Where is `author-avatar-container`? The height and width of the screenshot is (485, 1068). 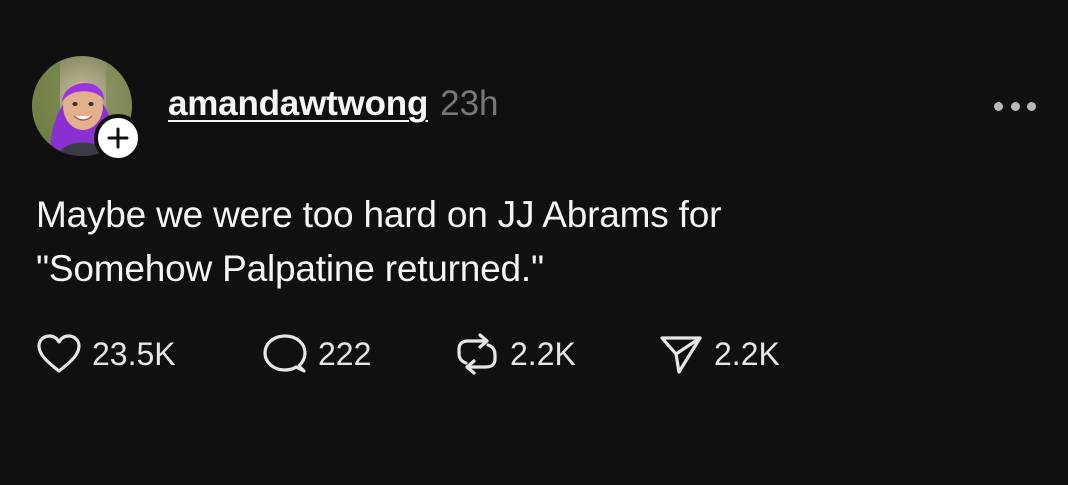
author-avatar-container is located at coordinates (87, 109).